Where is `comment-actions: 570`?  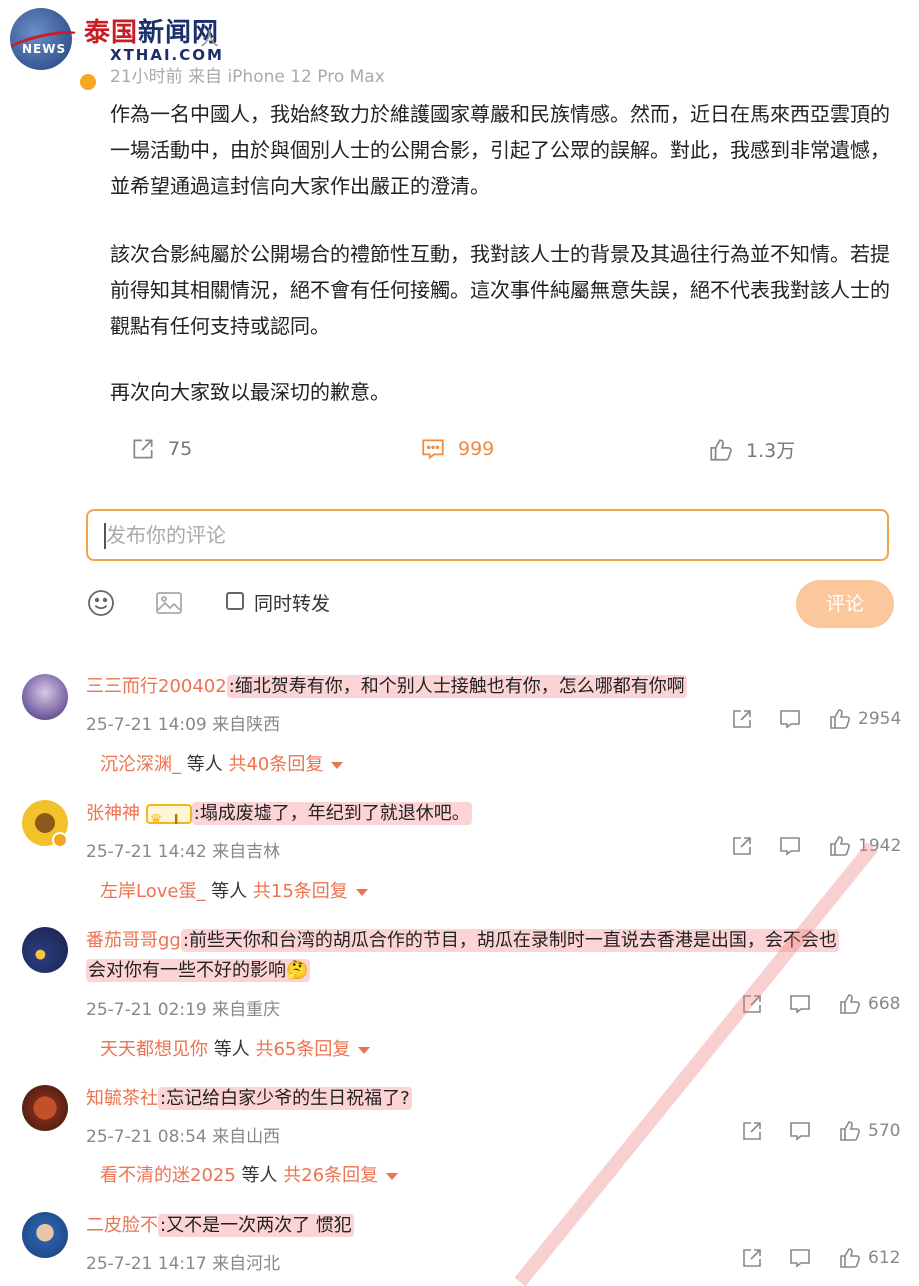 comment-actions: 570 is located at coordinates (820, 1131).